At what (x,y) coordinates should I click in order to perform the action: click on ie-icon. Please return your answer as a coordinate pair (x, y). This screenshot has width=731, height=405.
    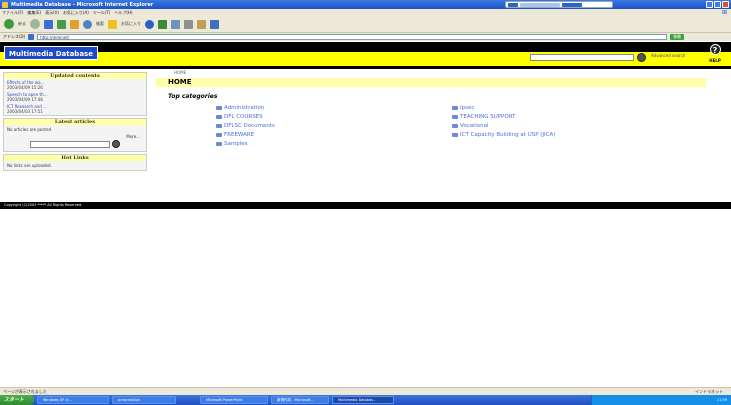
    Looking at the image, I should click on (5, 4).